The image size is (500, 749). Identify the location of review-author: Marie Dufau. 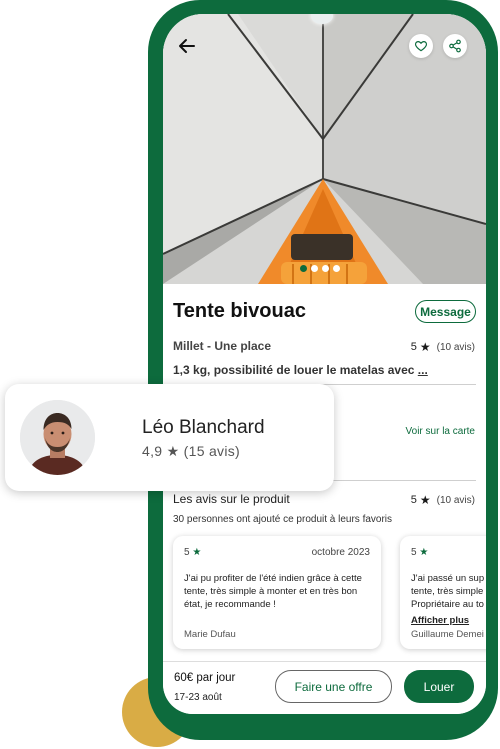
(210, 634).